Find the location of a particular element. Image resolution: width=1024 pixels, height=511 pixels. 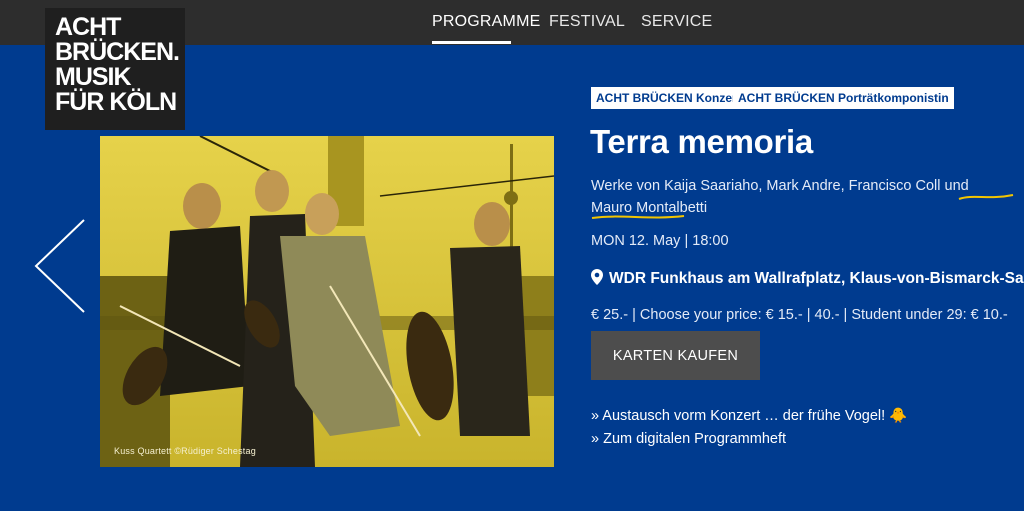

nav-festival: FESTIVAL is located at coordinates (587, 22).